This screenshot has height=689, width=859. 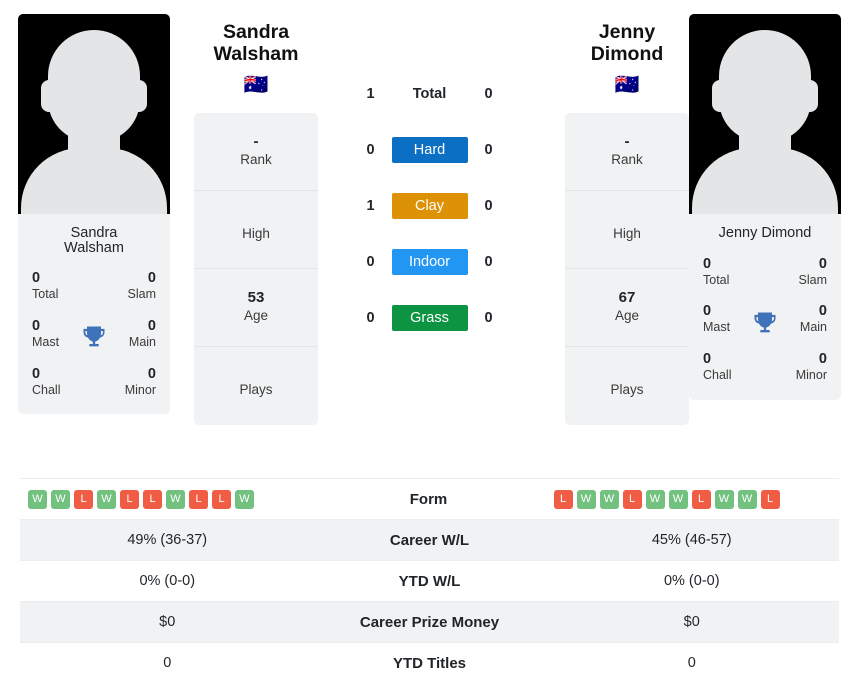 I want to click on career-wl-left: 49% (36-37), so click(x=167, y=540).